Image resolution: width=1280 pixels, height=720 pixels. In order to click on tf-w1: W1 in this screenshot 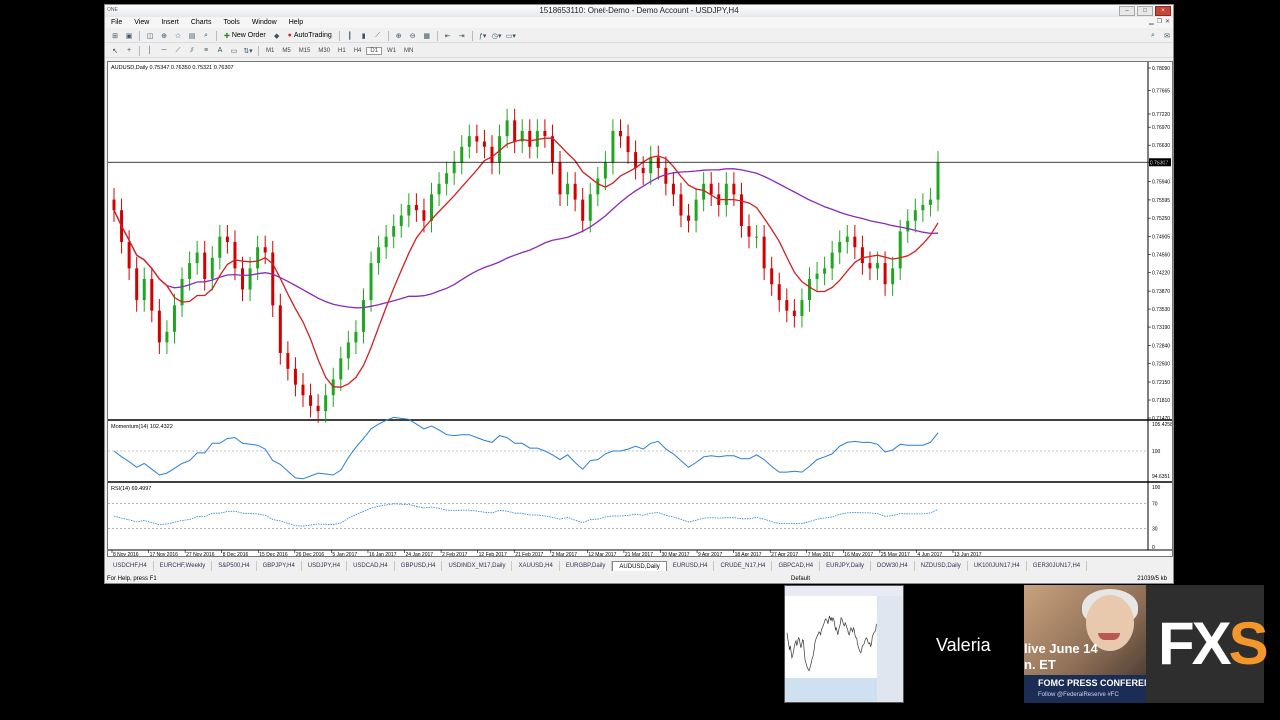, I will do `click(391, 51)`.